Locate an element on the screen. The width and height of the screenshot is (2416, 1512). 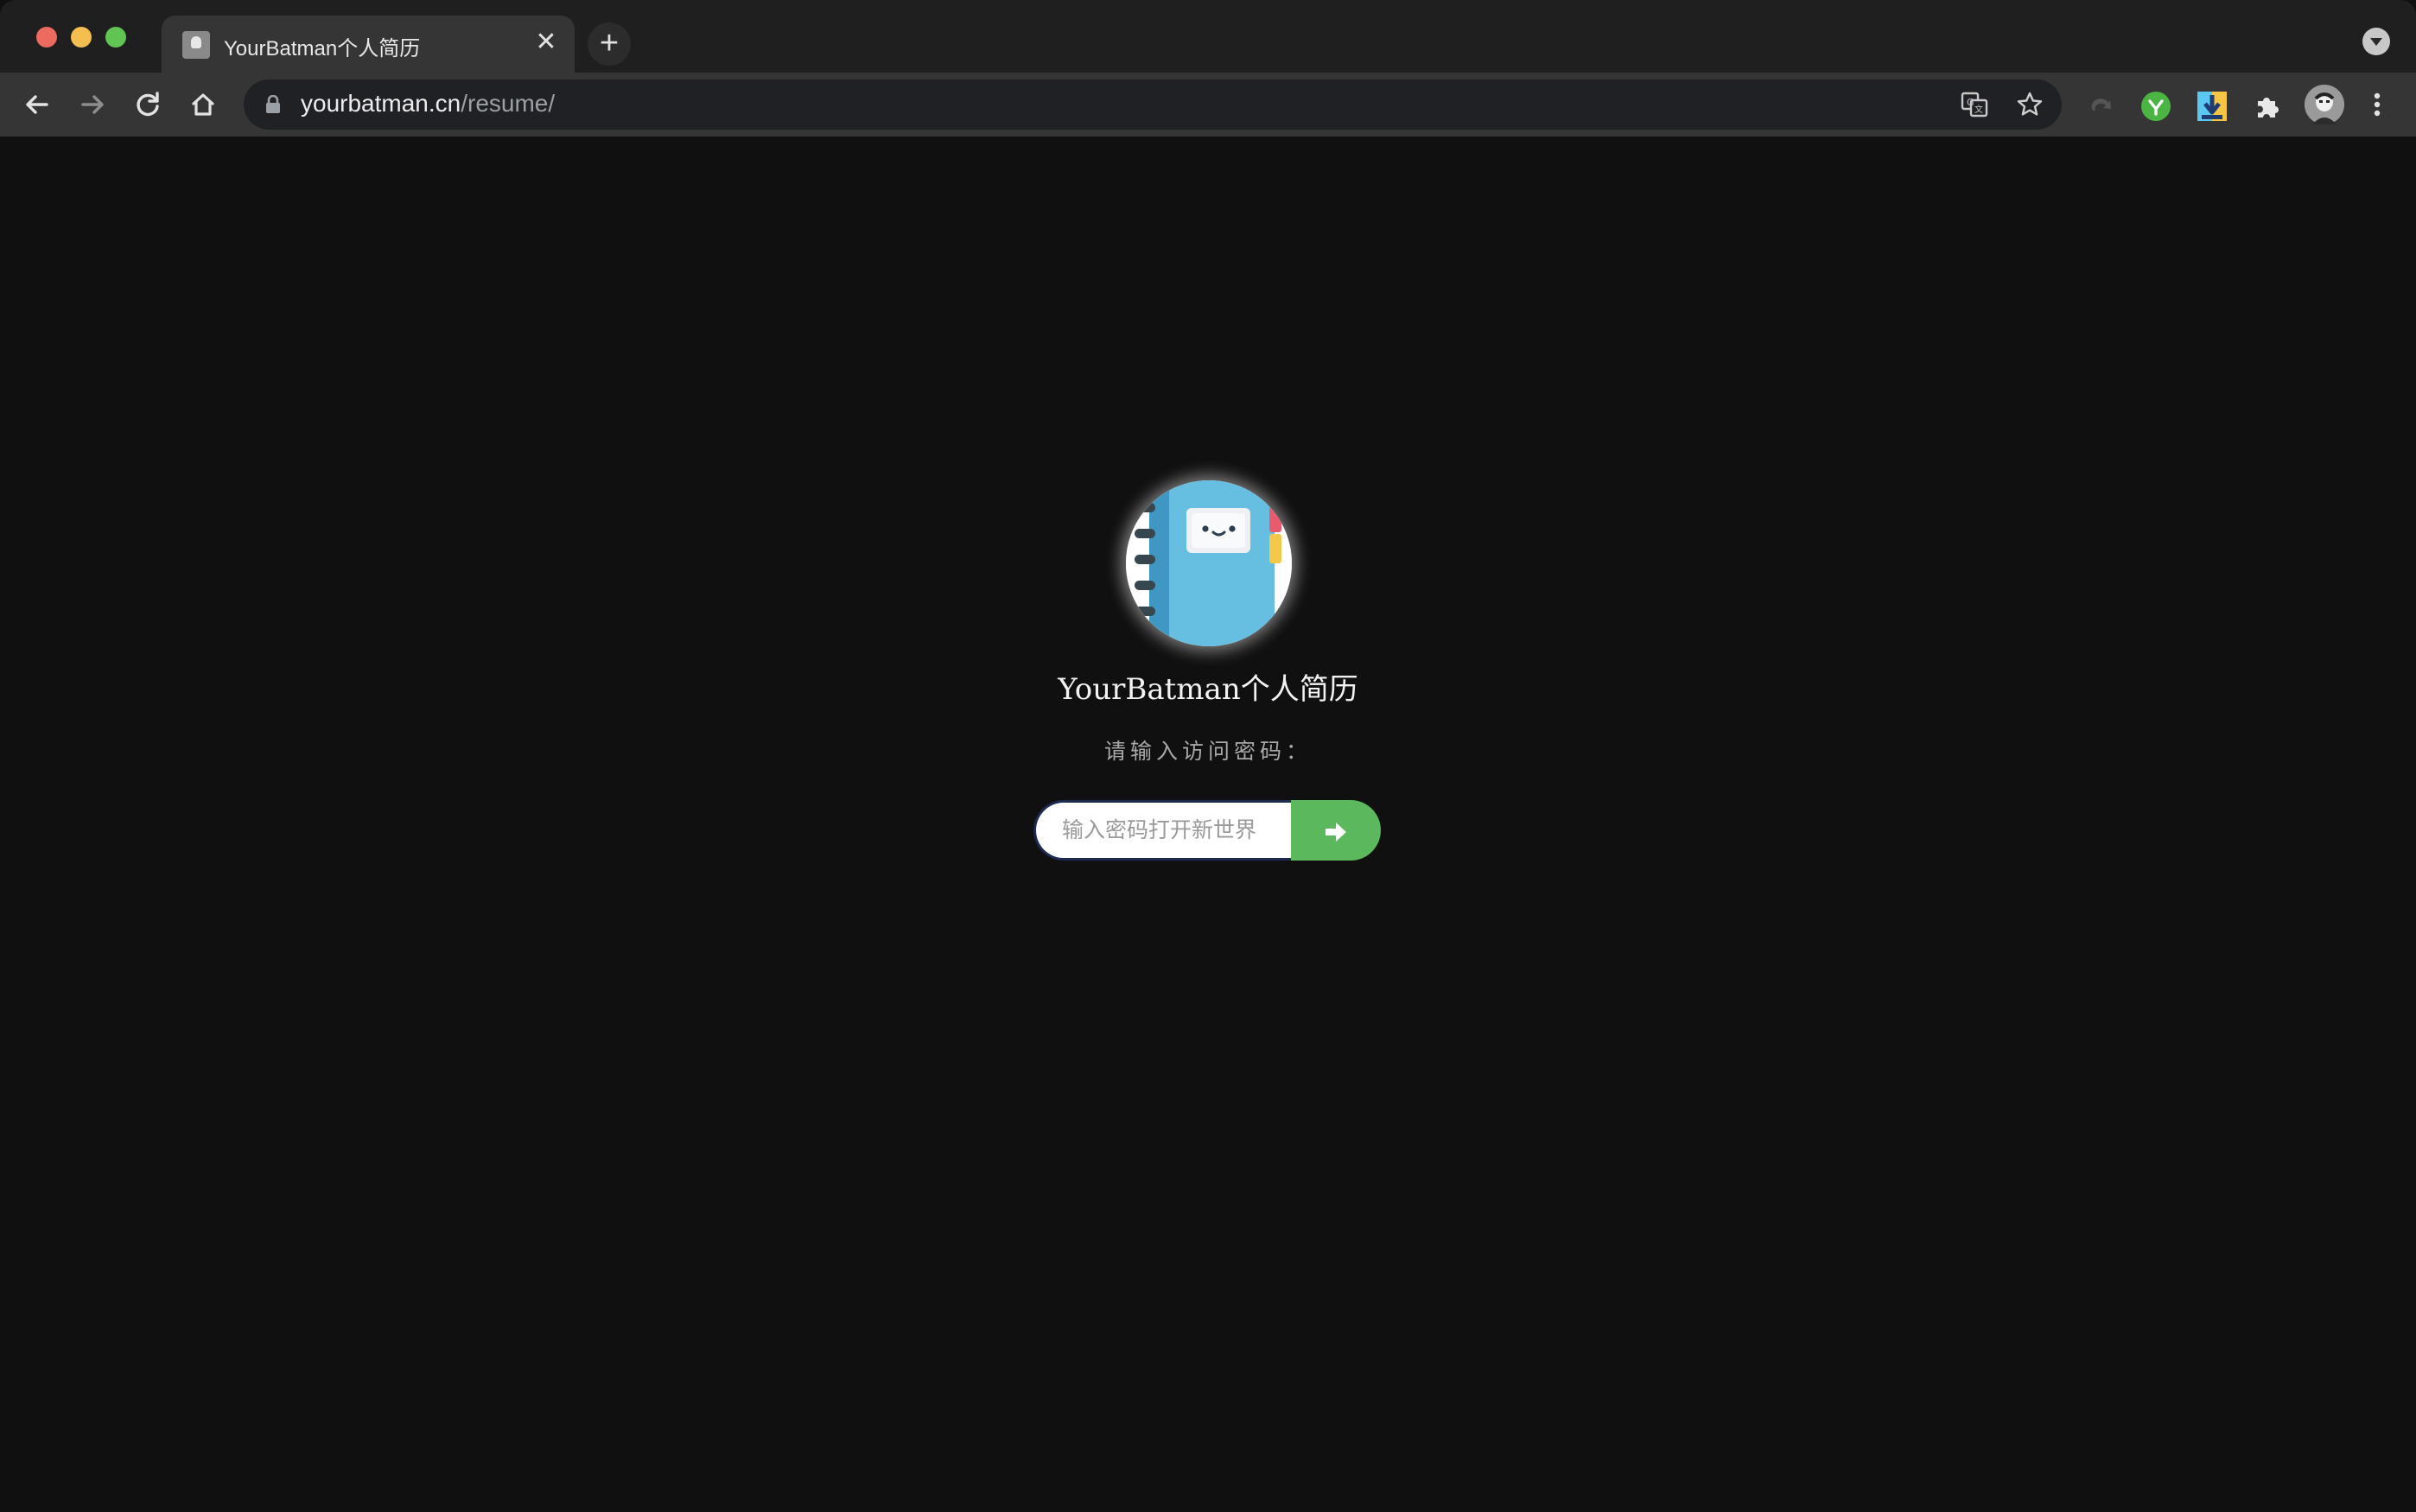
page-title: YourBatman个人简历 is located at coordinates (1208, 689).